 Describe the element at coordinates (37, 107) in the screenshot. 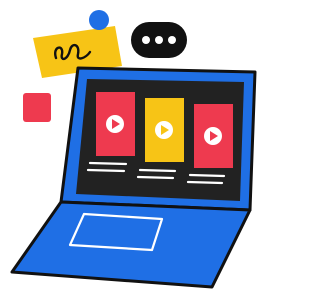

I see `red-square-decoration` at that location.